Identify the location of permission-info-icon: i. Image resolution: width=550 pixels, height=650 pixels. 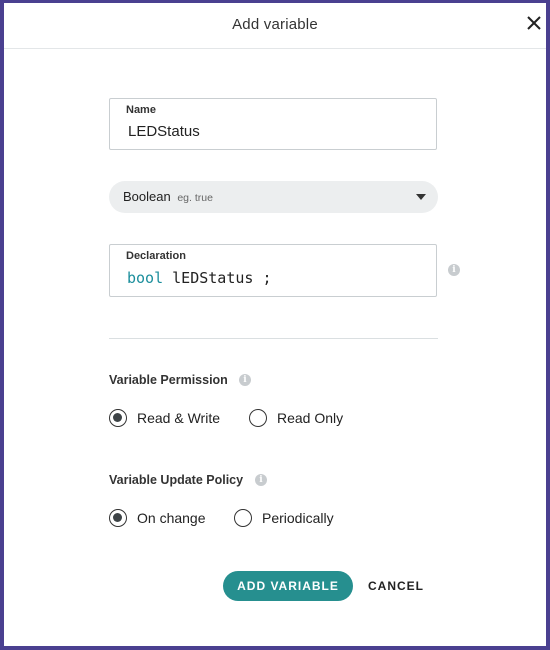
(245, 380).